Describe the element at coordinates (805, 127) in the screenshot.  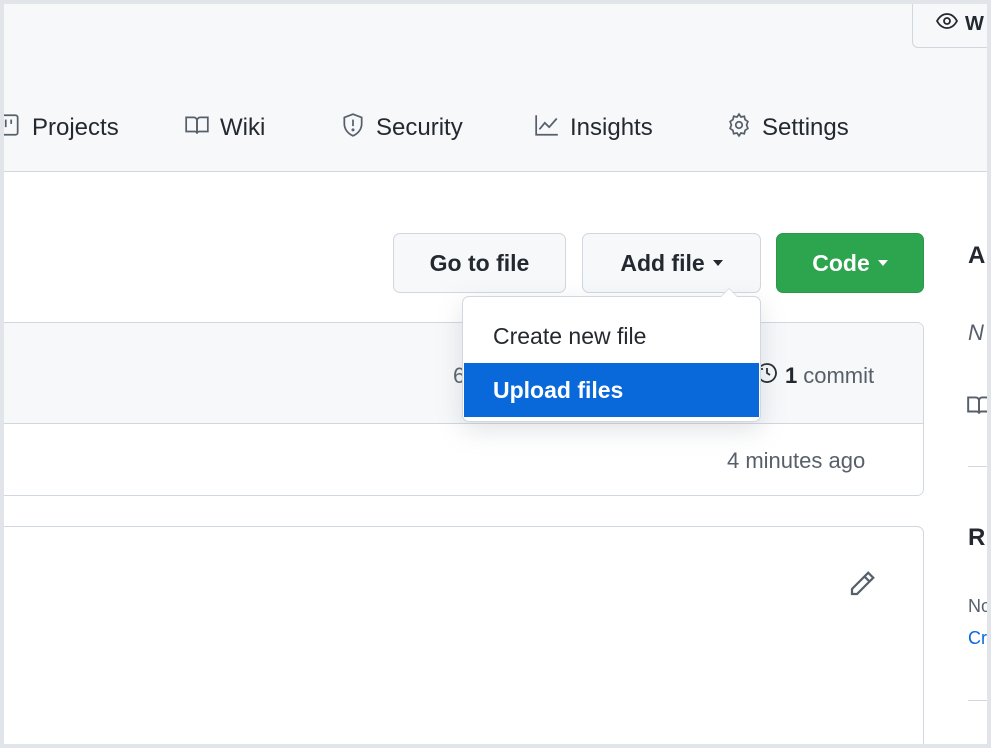
I see `tab-settings-label: Settings` at that location.